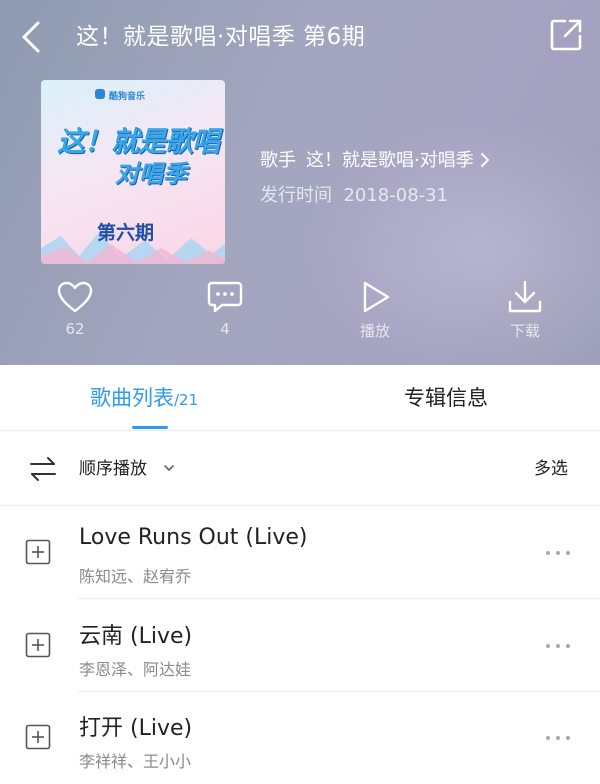 The image size is (600, 784). I want to click on album-cover: 酷狗音乐 这！就是歌唱 对唱季 第六期, so click(133, 172).